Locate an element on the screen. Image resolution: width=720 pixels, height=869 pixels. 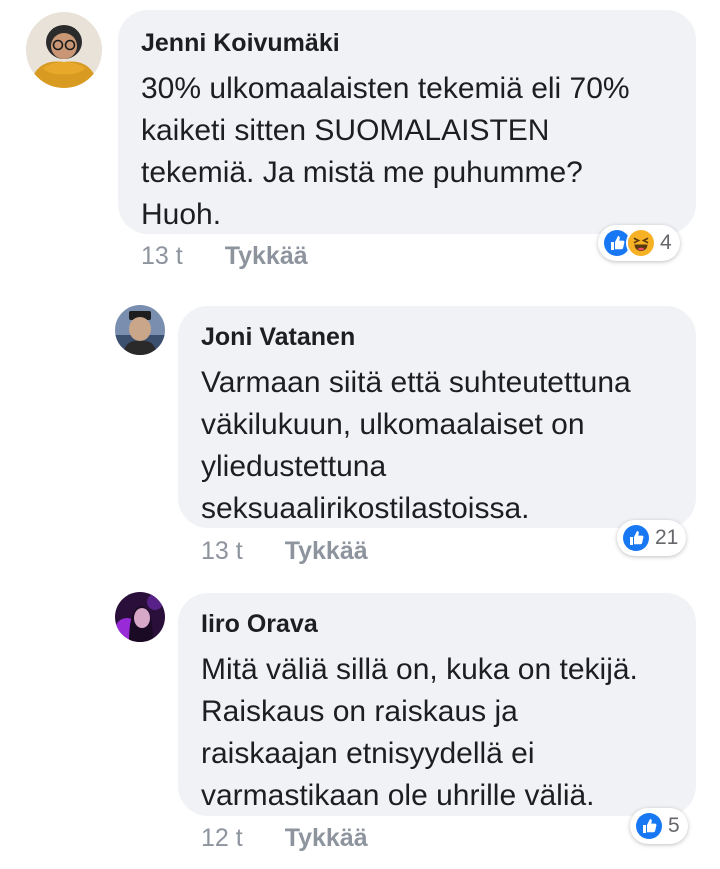
reaction-summary: 4 is located at coordinates (639, 243).